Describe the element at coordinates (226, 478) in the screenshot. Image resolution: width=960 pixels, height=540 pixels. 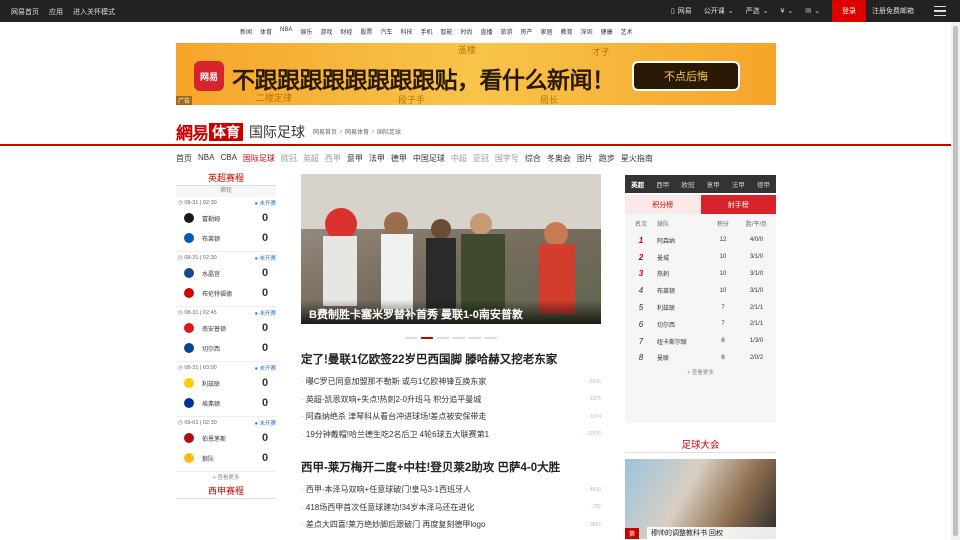
I see `more-link: + 查看更多` at that location.